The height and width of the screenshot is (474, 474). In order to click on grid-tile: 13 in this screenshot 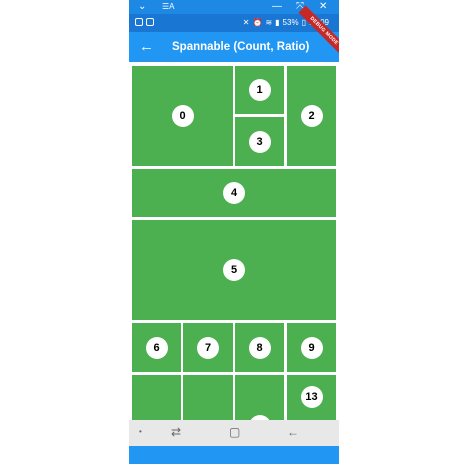, I will do `click(311, 397)`.